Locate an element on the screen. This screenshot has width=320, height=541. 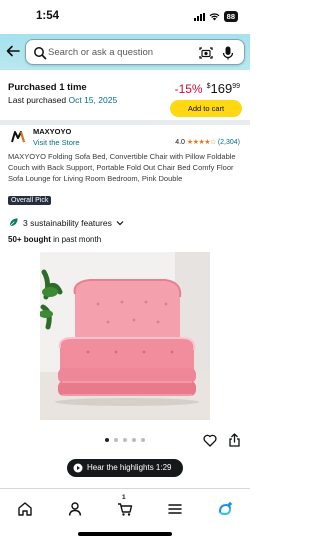
bought-count-value: 50+ bought is located at coordinates (29, 239).